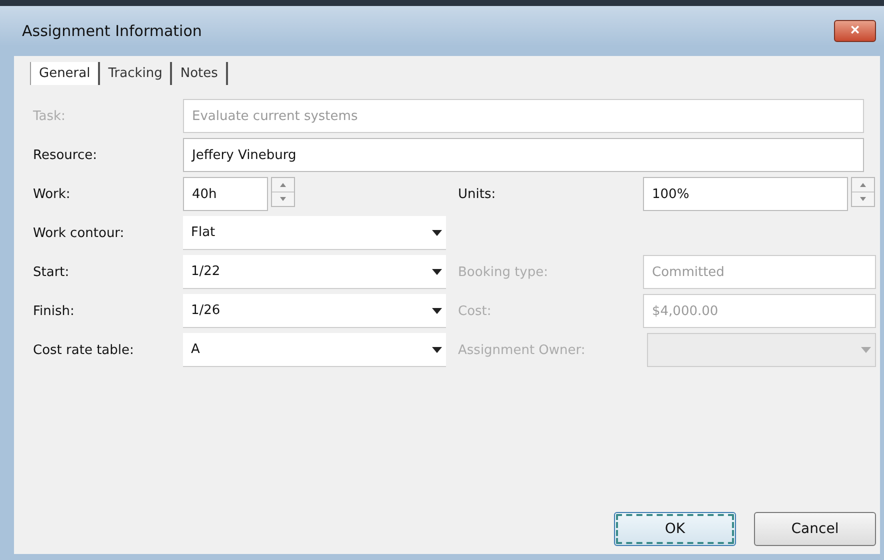 The height and width of the screenshot is (560, 884). I want to click on number-field: 40h, so click(225, 194).